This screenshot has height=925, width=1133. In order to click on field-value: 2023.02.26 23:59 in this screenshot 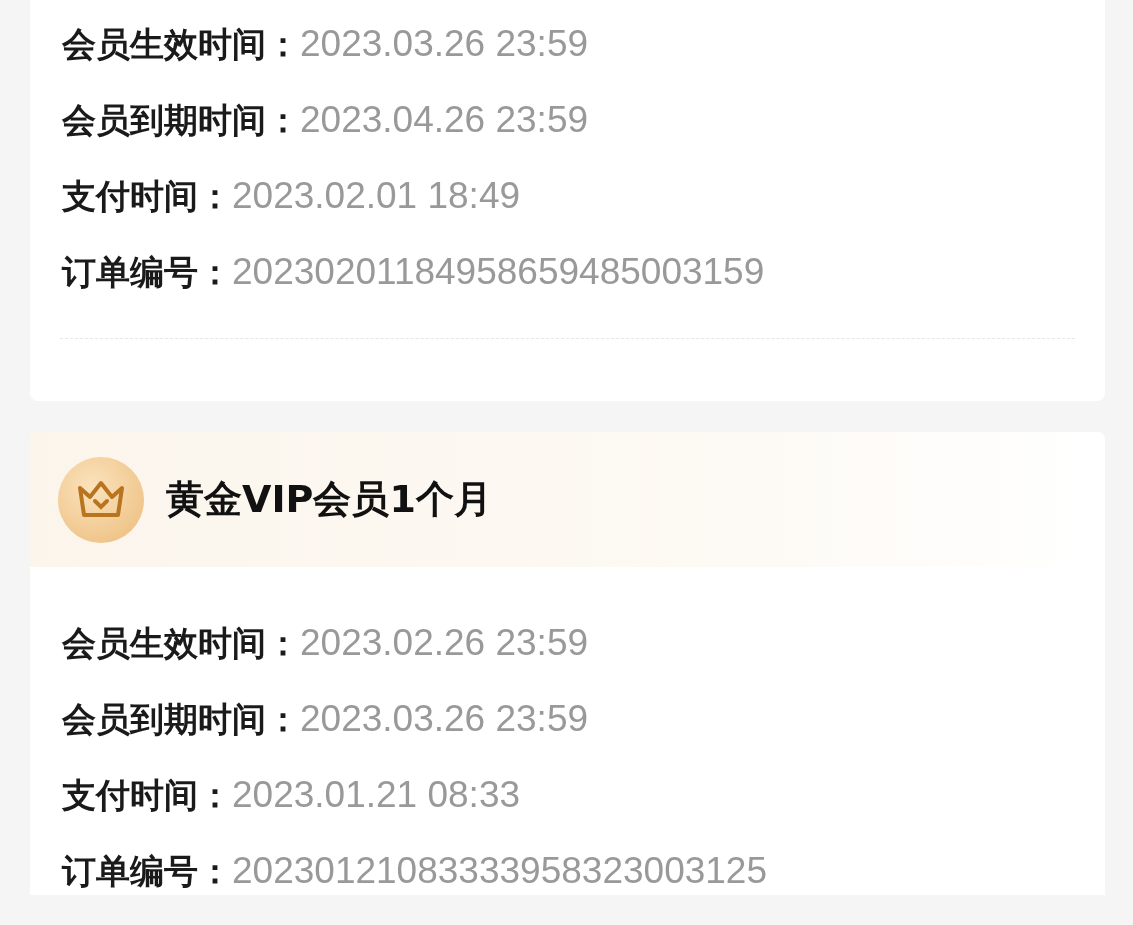, I will do `click(444, 643)`.